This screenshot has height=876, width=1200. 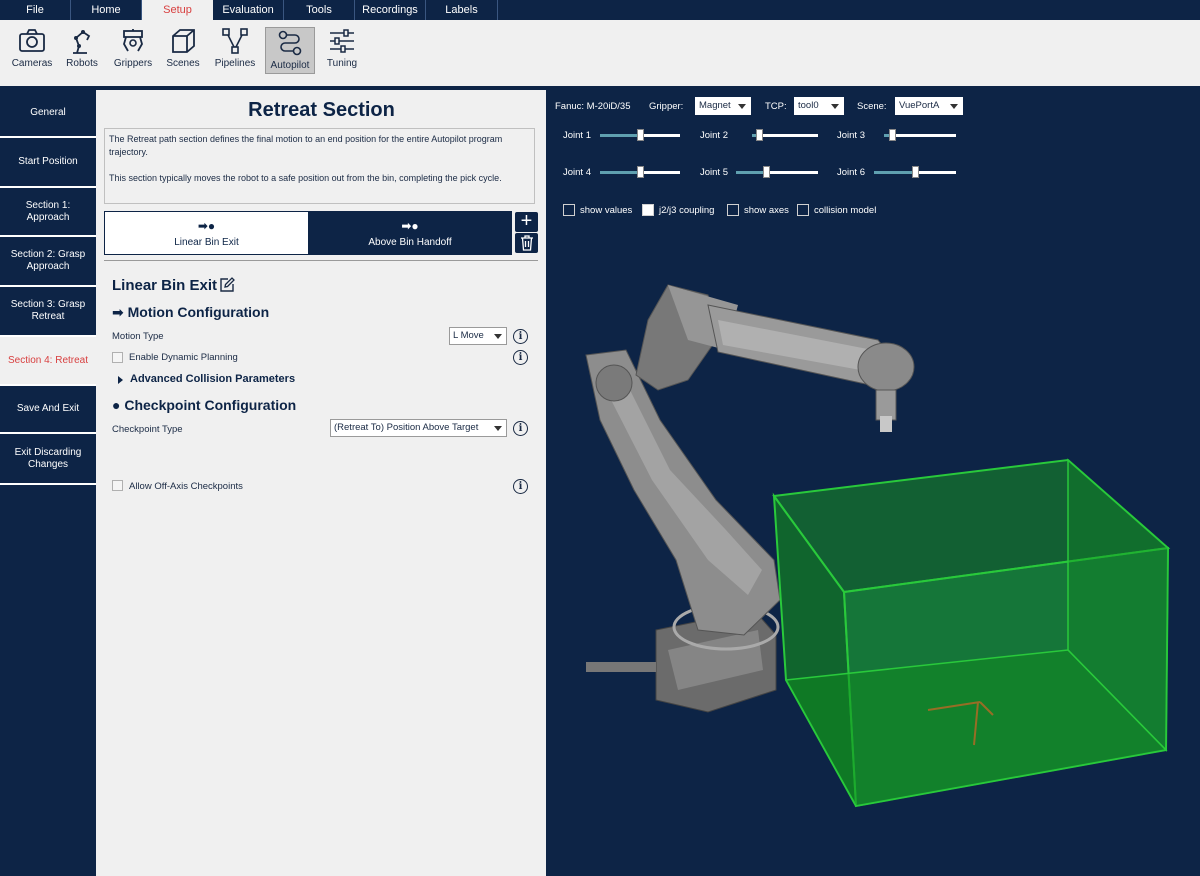 I want to click on segment-tab-above-bin-handoff: ➡● Above Bin Handoff, so click(x=410, y=233).